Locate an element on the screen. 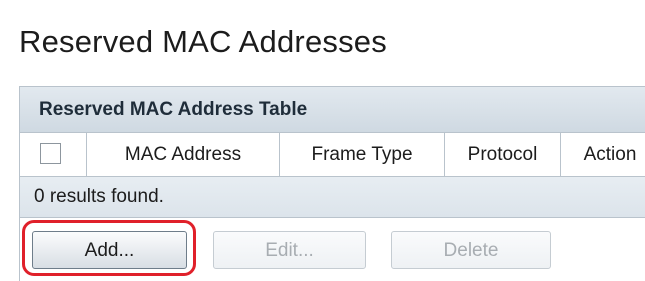 The image size is (645, 281). page-title: Reserved MAC Addresses is located at coordinates (203, 41).